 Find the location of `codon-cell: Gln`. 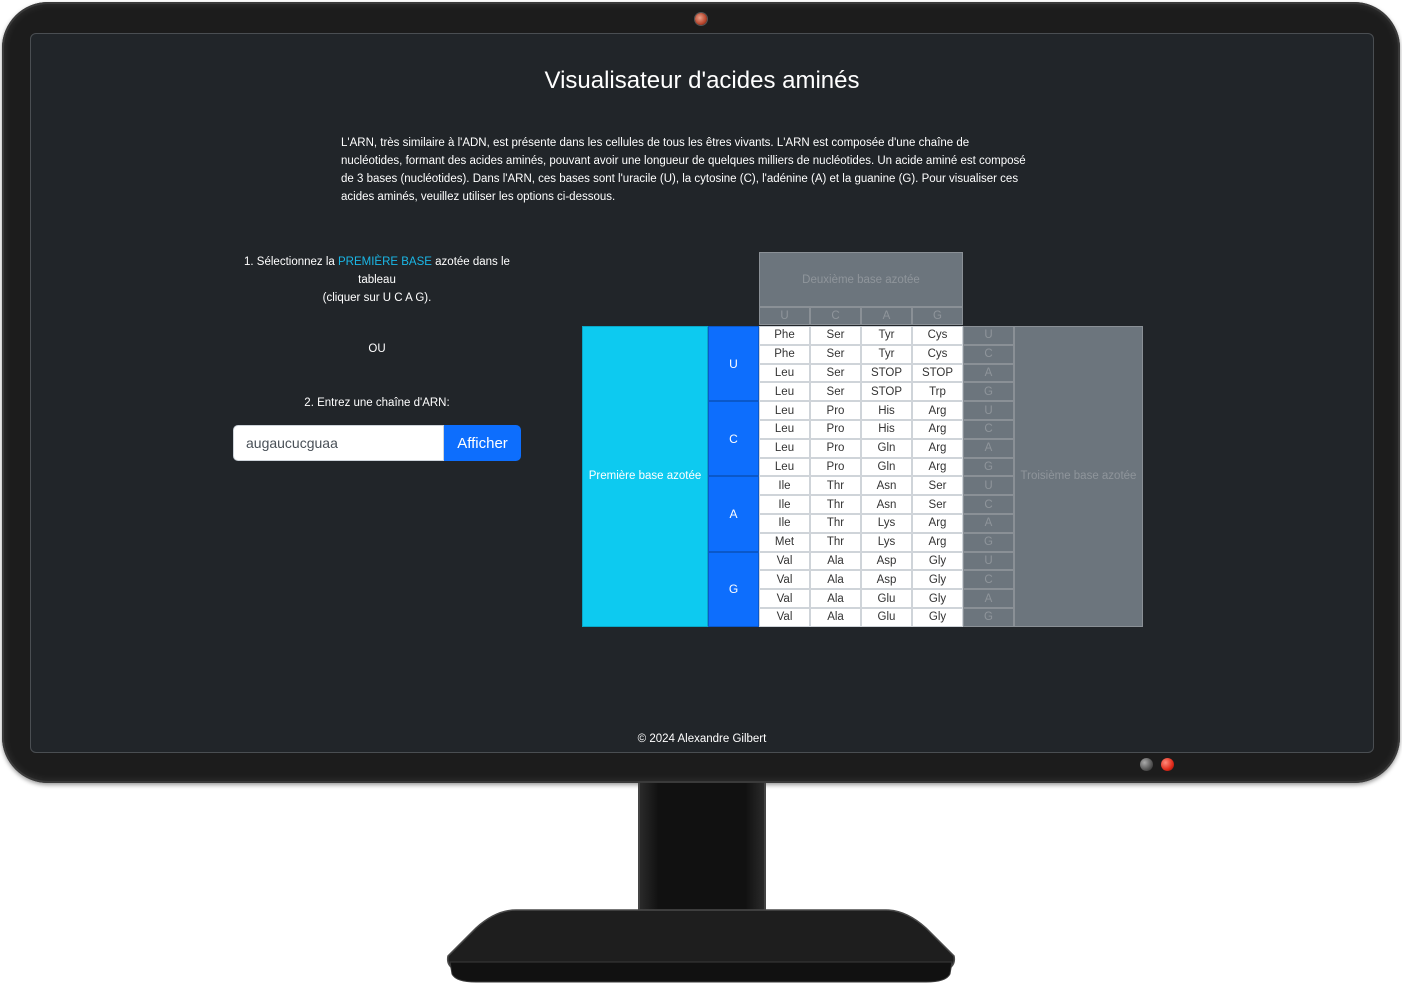

codon-cell: Gln is located at coordinates (886, 467).